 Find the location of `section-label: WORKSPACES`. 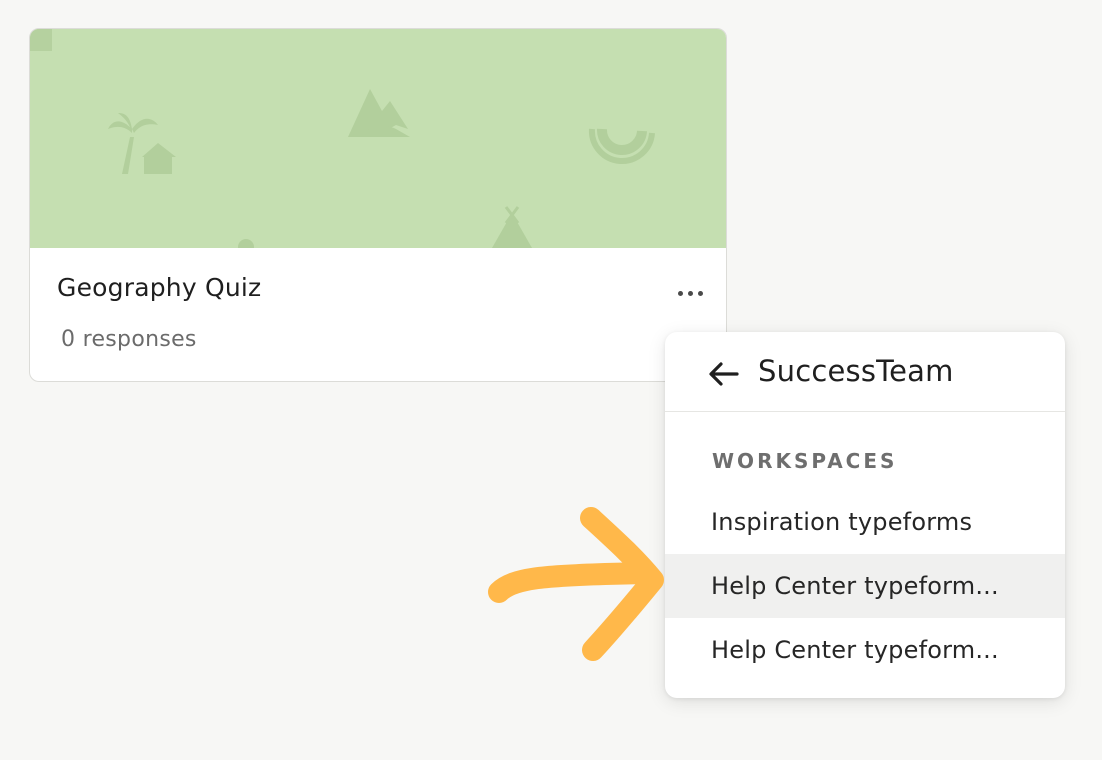

section-label: WORKSPACES is located at coordinates (805, 461).